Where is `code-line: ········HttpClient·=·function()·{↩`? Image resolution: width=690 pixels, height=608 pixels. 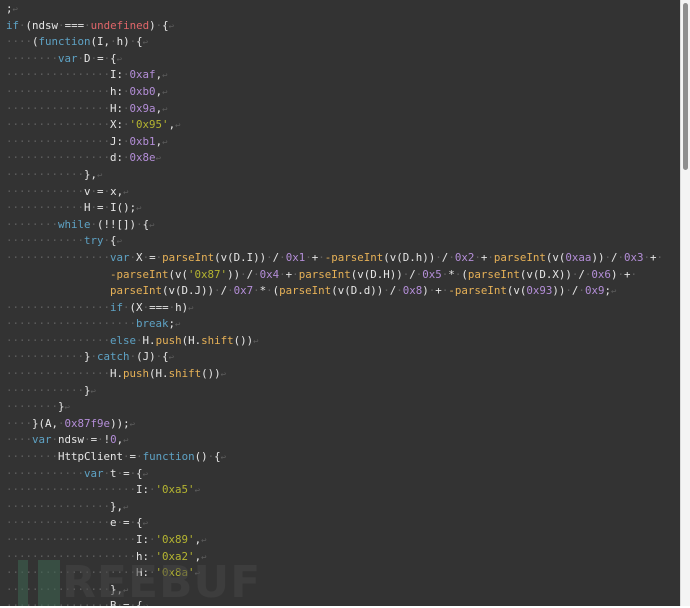 code-line: ········HttpClient·=·function()·{↩ is located at coordinates (334, 457).